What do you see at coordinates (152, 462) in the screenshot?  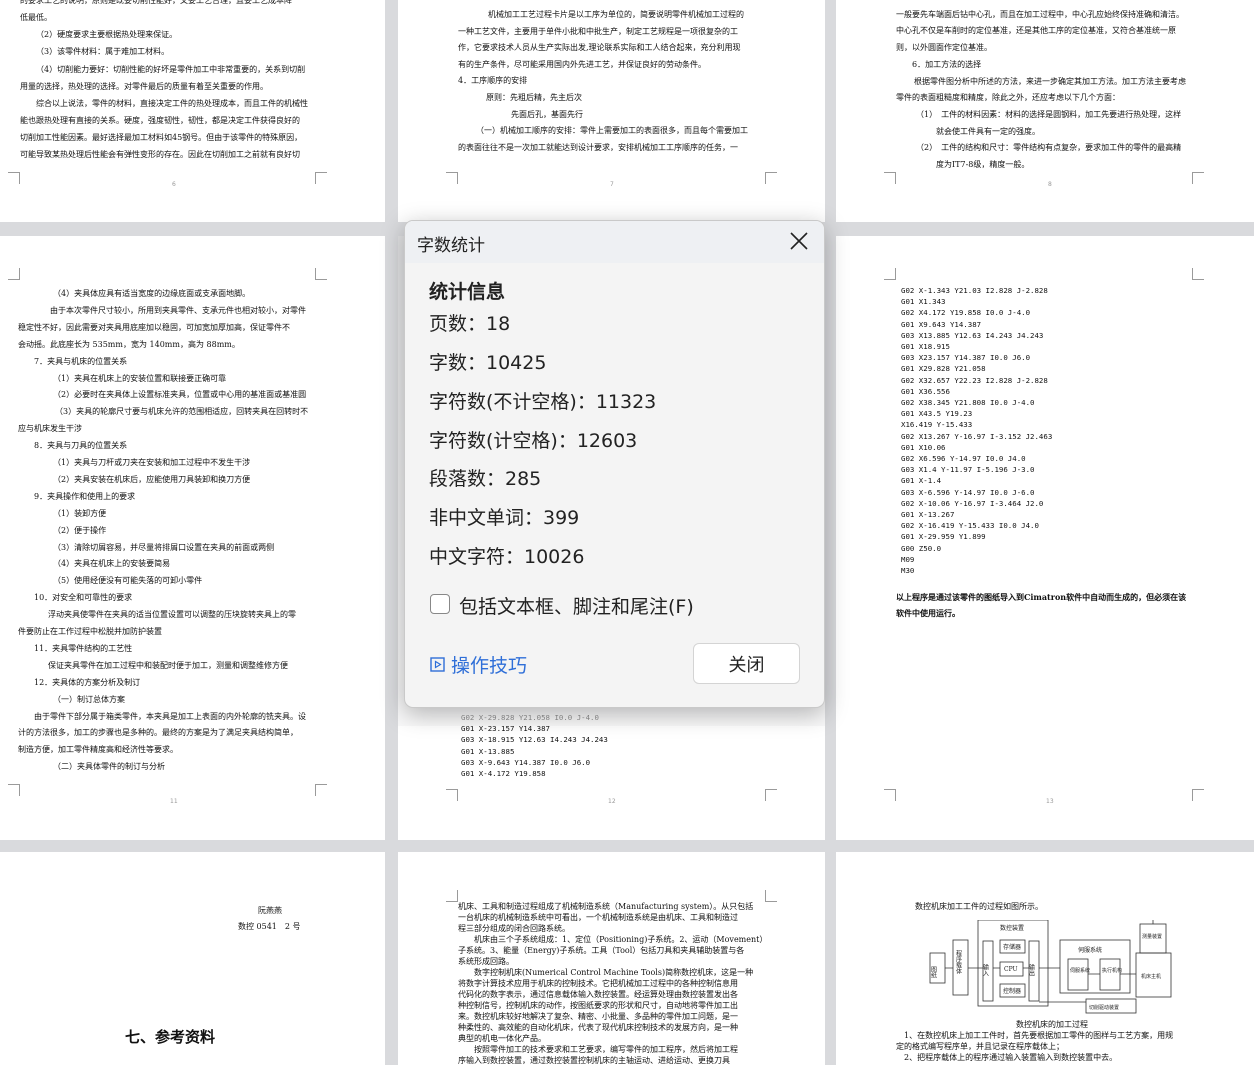 I see `text-line: （1）夹具与刀杆或刀夹在安装和加工过程中不发生干涉` at bounding box center [152, 462].